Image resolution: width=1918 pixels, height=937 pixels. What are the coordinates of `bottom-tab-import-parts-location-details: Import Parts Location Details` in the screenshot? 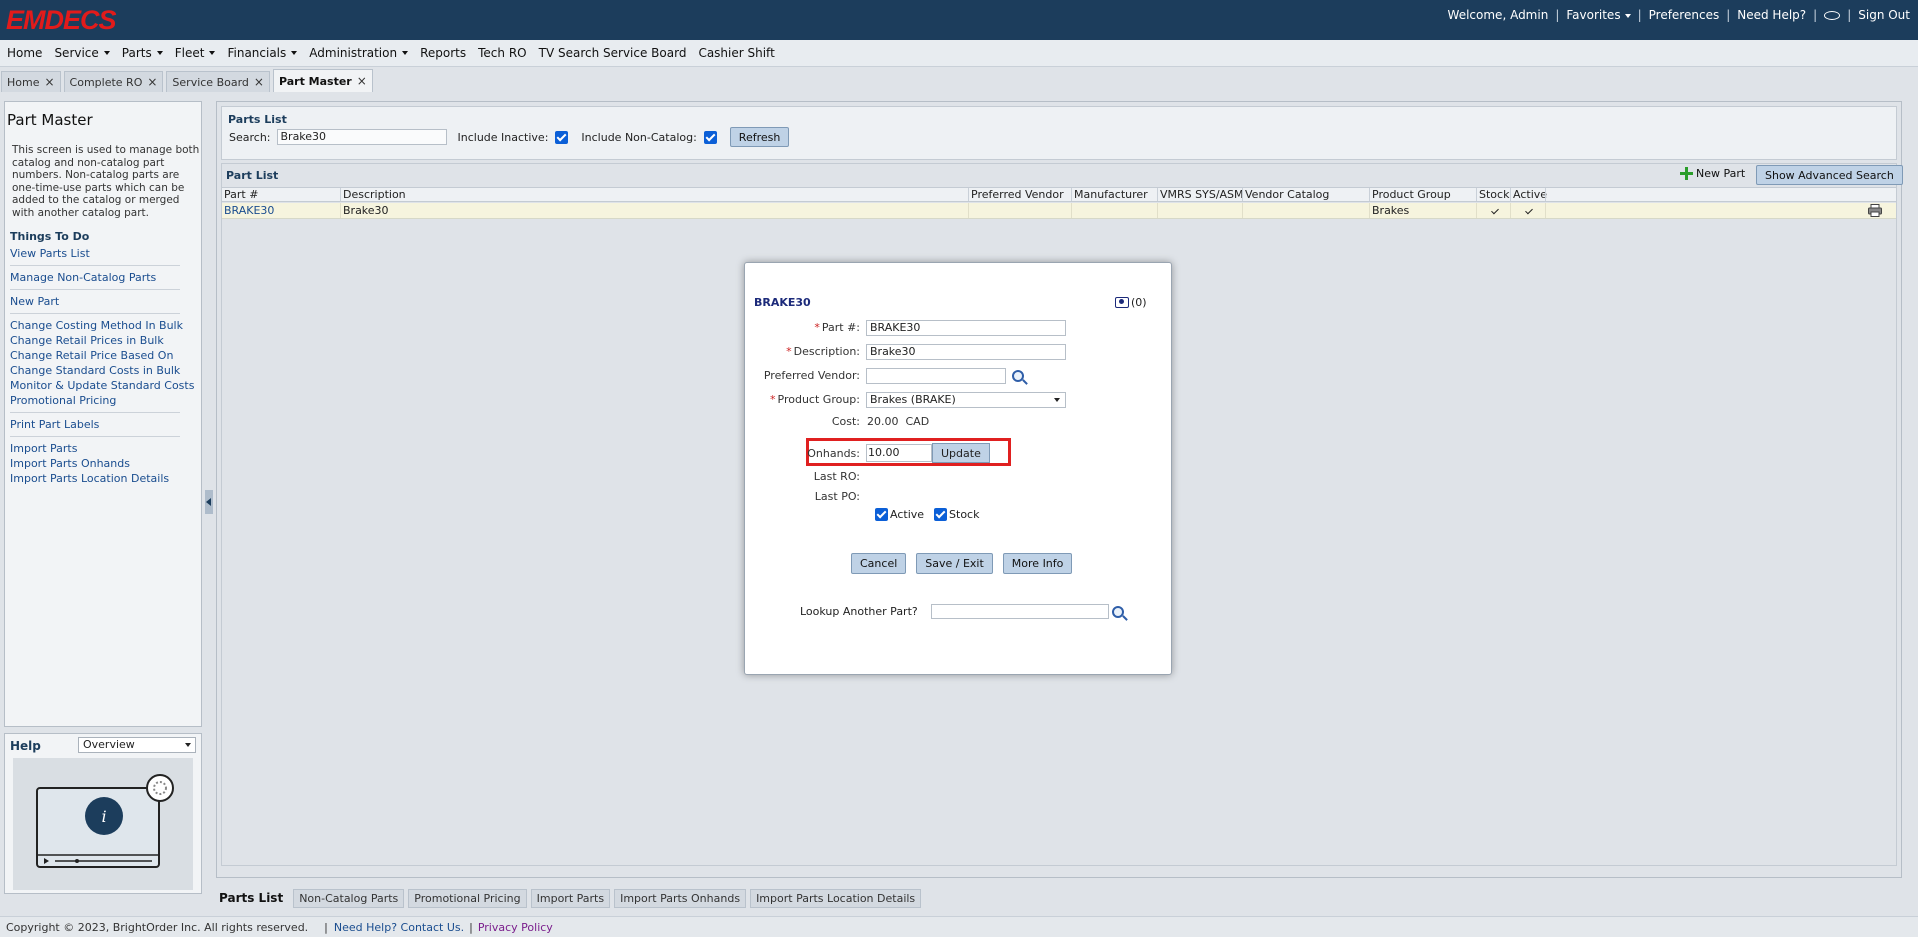 It's located at (836, 898).